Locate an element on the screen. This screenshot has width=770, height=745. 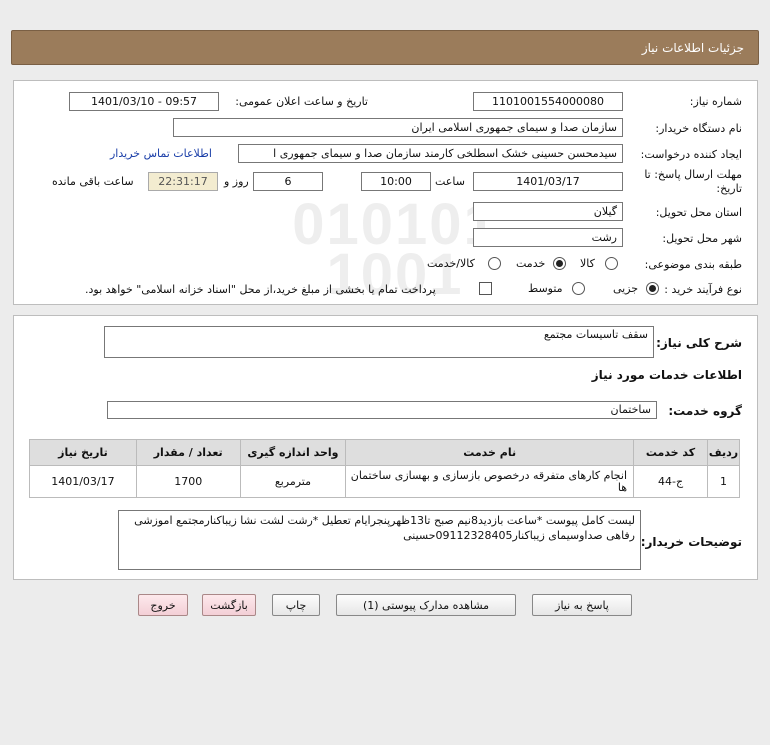
remaining-label: ساعت باقی مانده is located at coordinates (93, 181).